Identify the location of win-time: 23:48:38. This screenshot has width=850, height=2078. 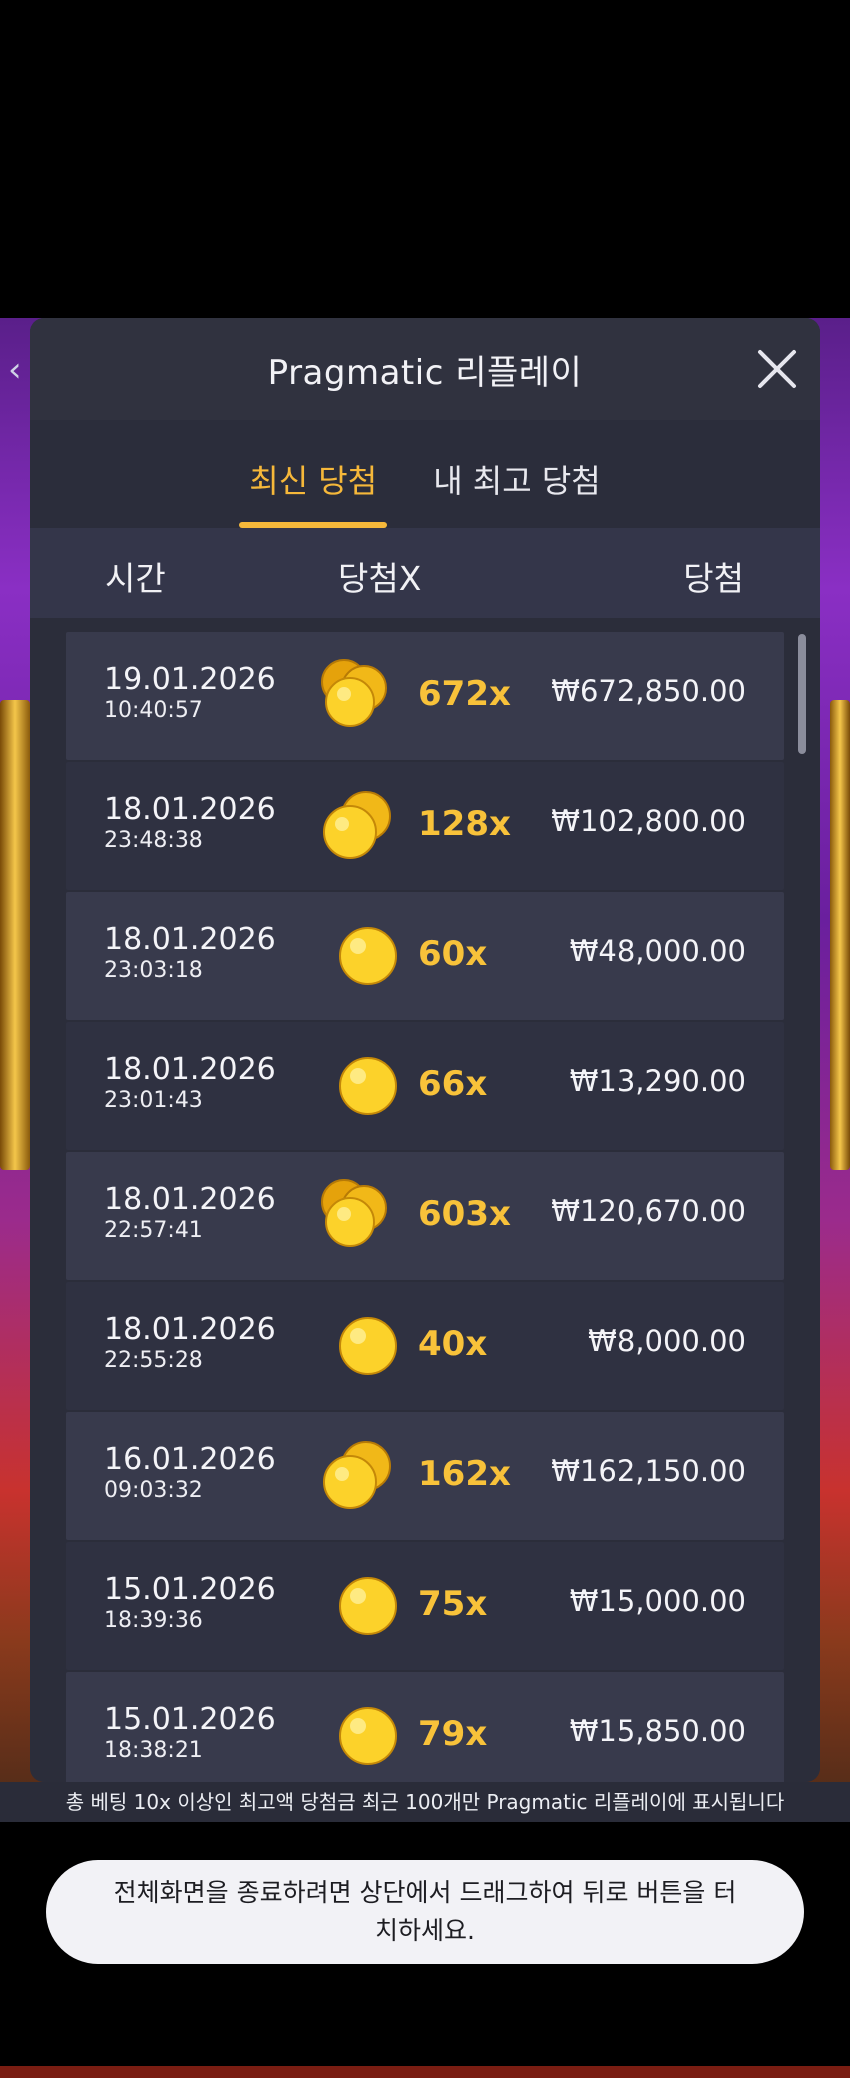
(153, 840).